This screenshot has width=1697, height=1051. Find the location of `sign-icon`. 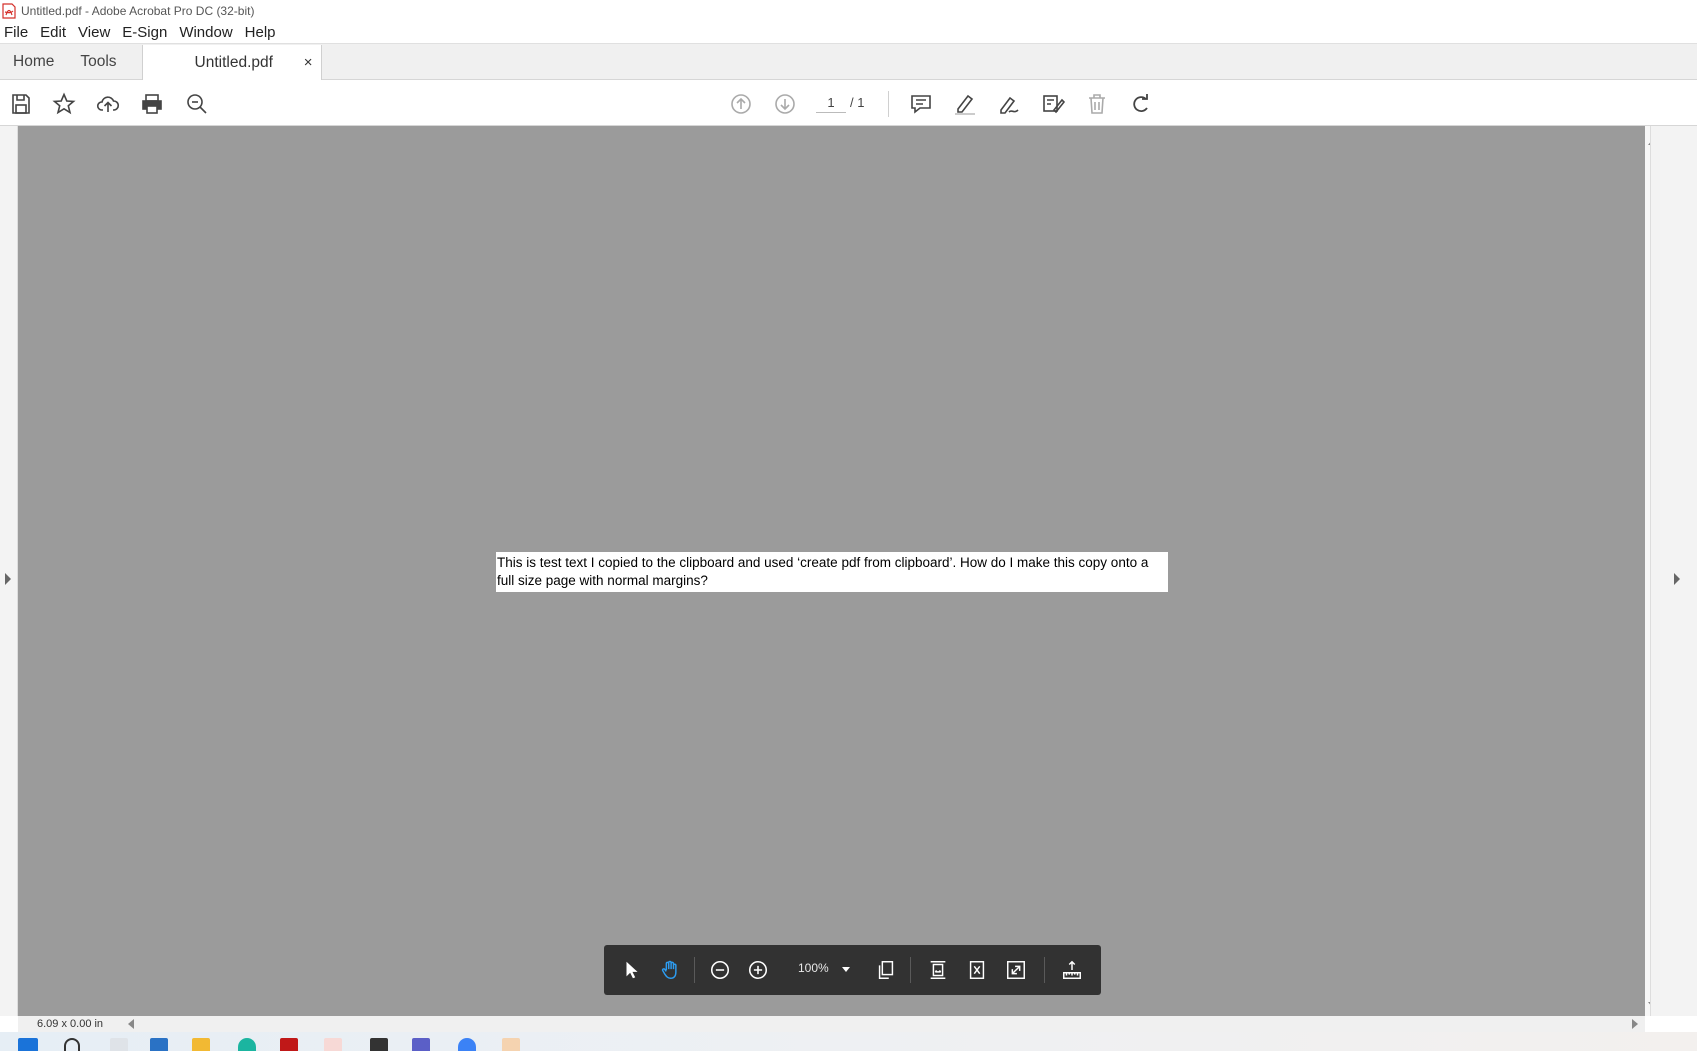

sign-icon is located at coordinates (1009, 104).